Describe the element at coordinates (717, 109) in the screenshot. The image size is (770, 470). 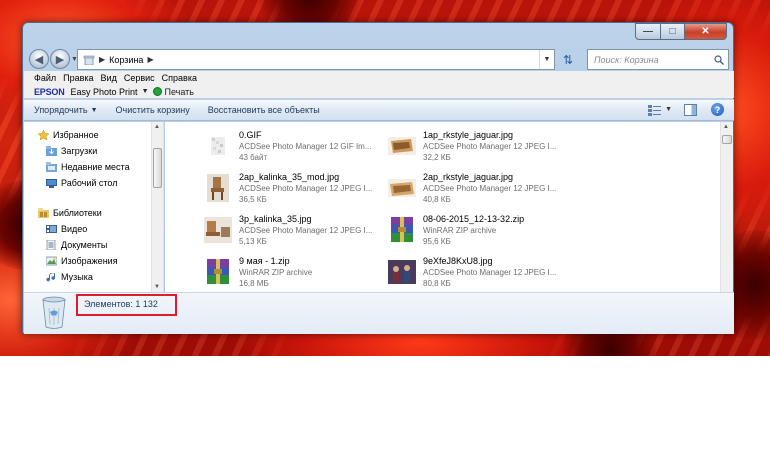
I see `help-icon: ?` at that location.